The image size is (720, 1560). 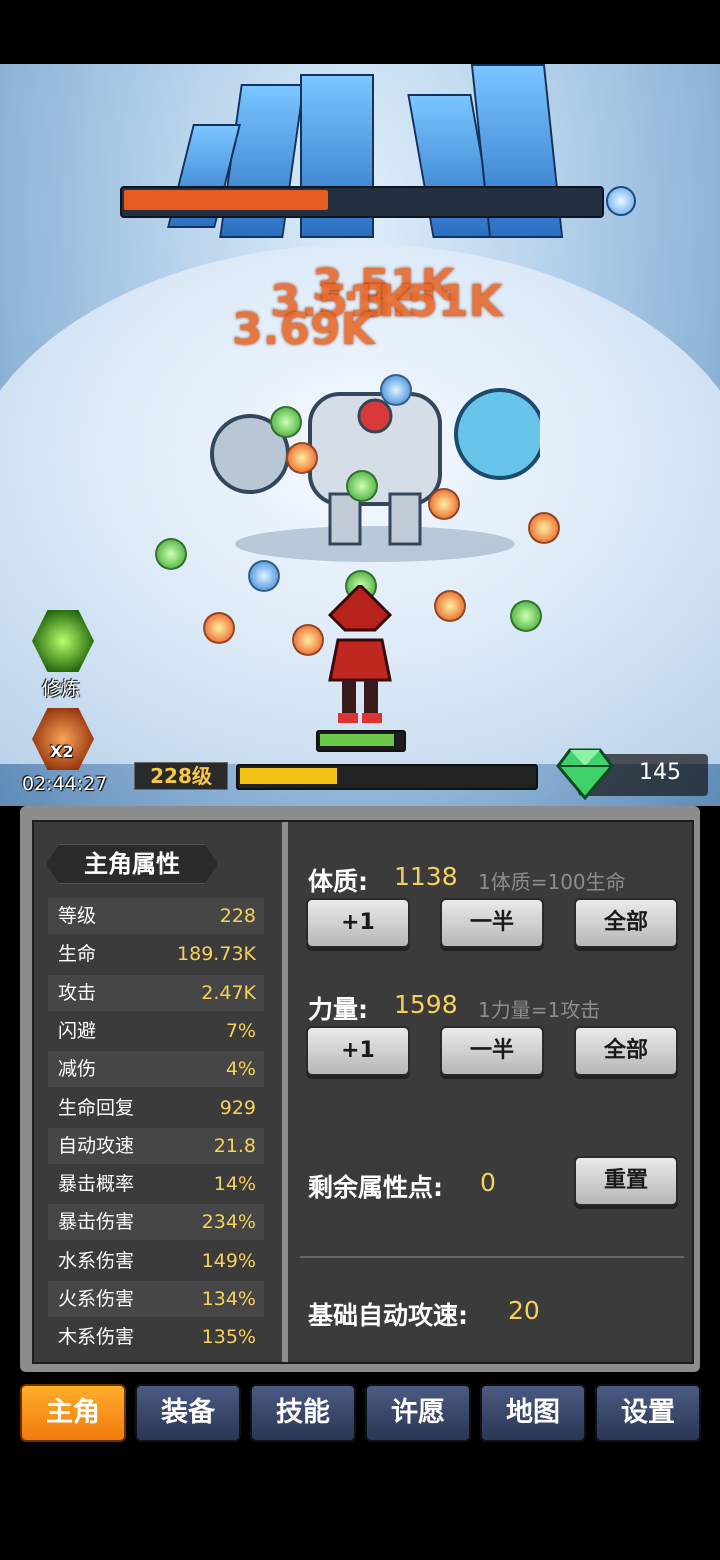 I want to click on stat-row: 暴击伤害 234%, so click(x=156, y=1222).